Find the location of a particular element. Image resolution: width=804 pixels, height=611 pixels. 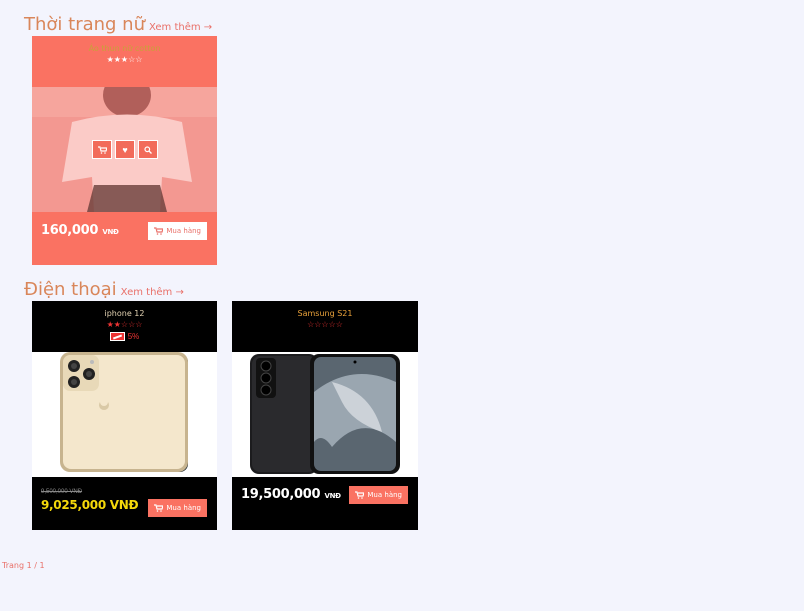

product-name: iphone 12 is located at coordinates (124, 313).